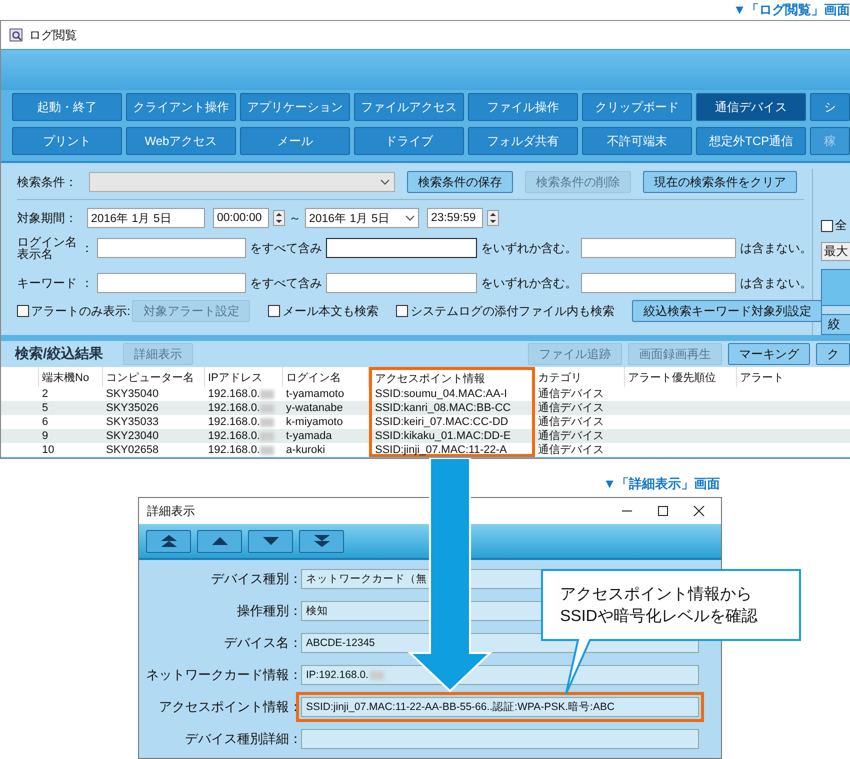 Image resolution: width=850 pixels, height=759 pixels. Describe the element at coordinates (793, 377) in the screenshot. I see `column-header: アラート` at that location.